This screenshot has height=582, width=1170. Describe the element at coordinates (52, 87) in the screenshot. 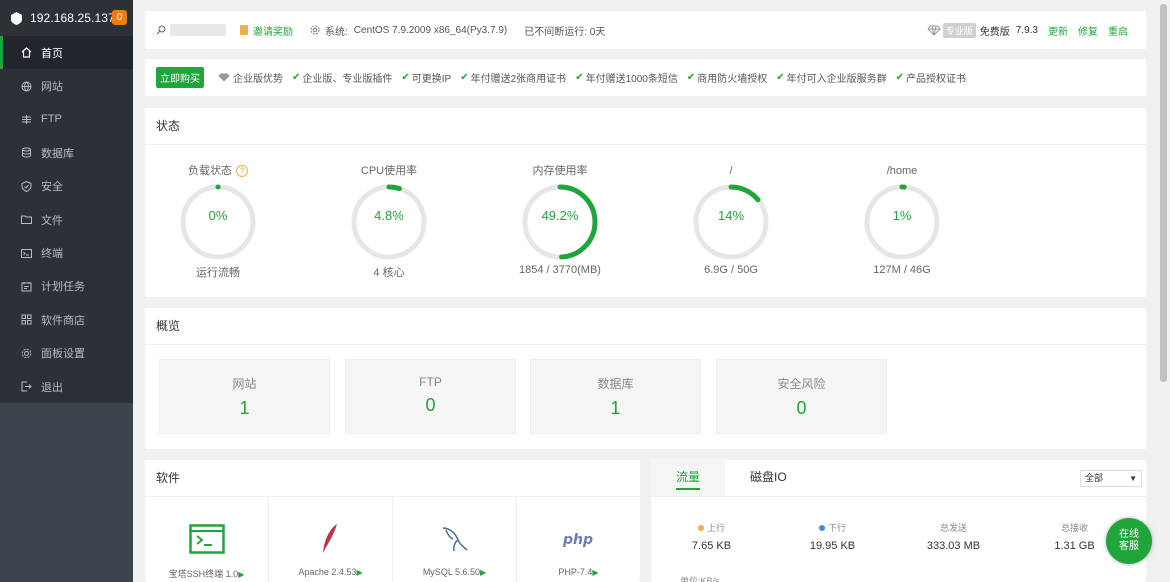

I see `sidebar-item-label: 网站` at that location.